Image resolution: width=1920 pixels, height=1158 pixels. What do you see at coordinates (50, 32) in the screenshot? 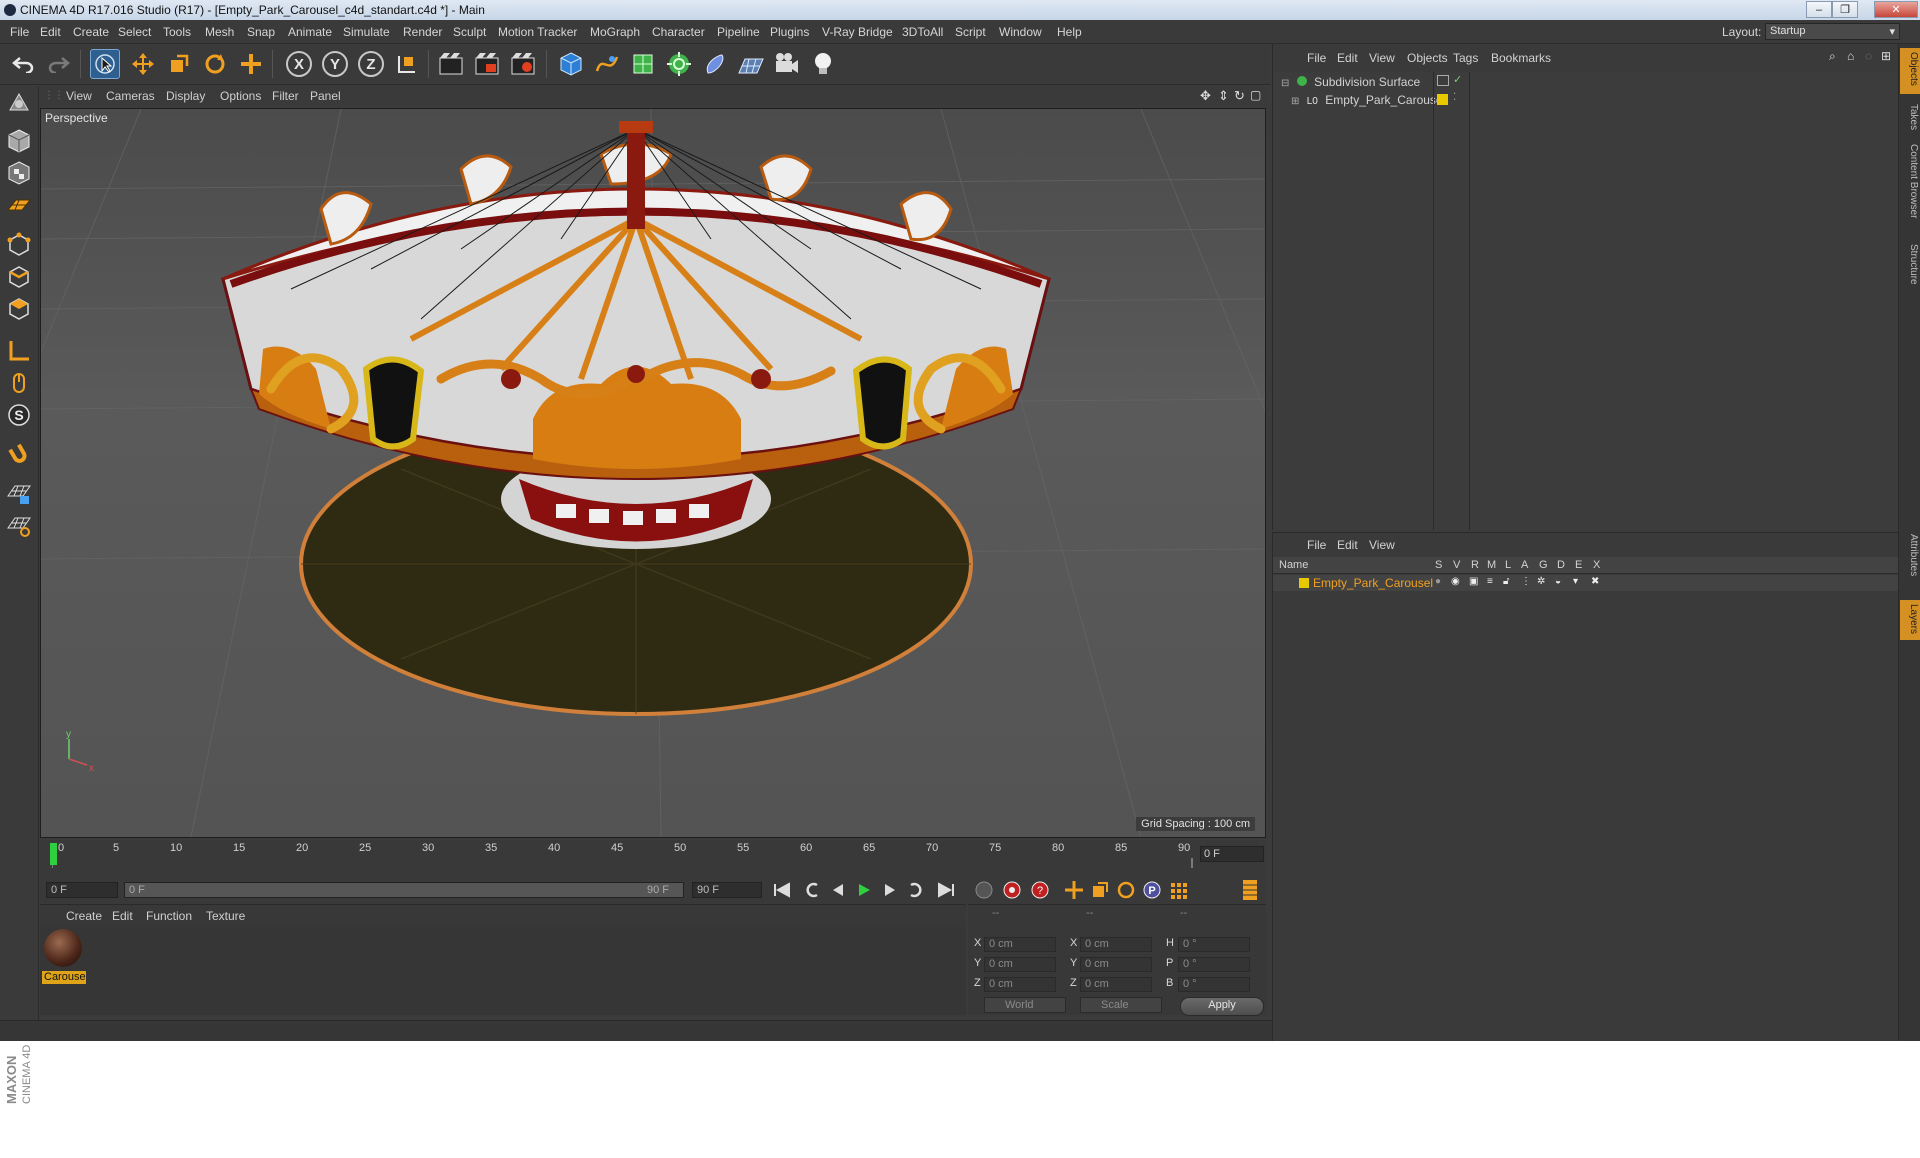
I see `menu-edit: Edit` at bounding box center [50, 32].